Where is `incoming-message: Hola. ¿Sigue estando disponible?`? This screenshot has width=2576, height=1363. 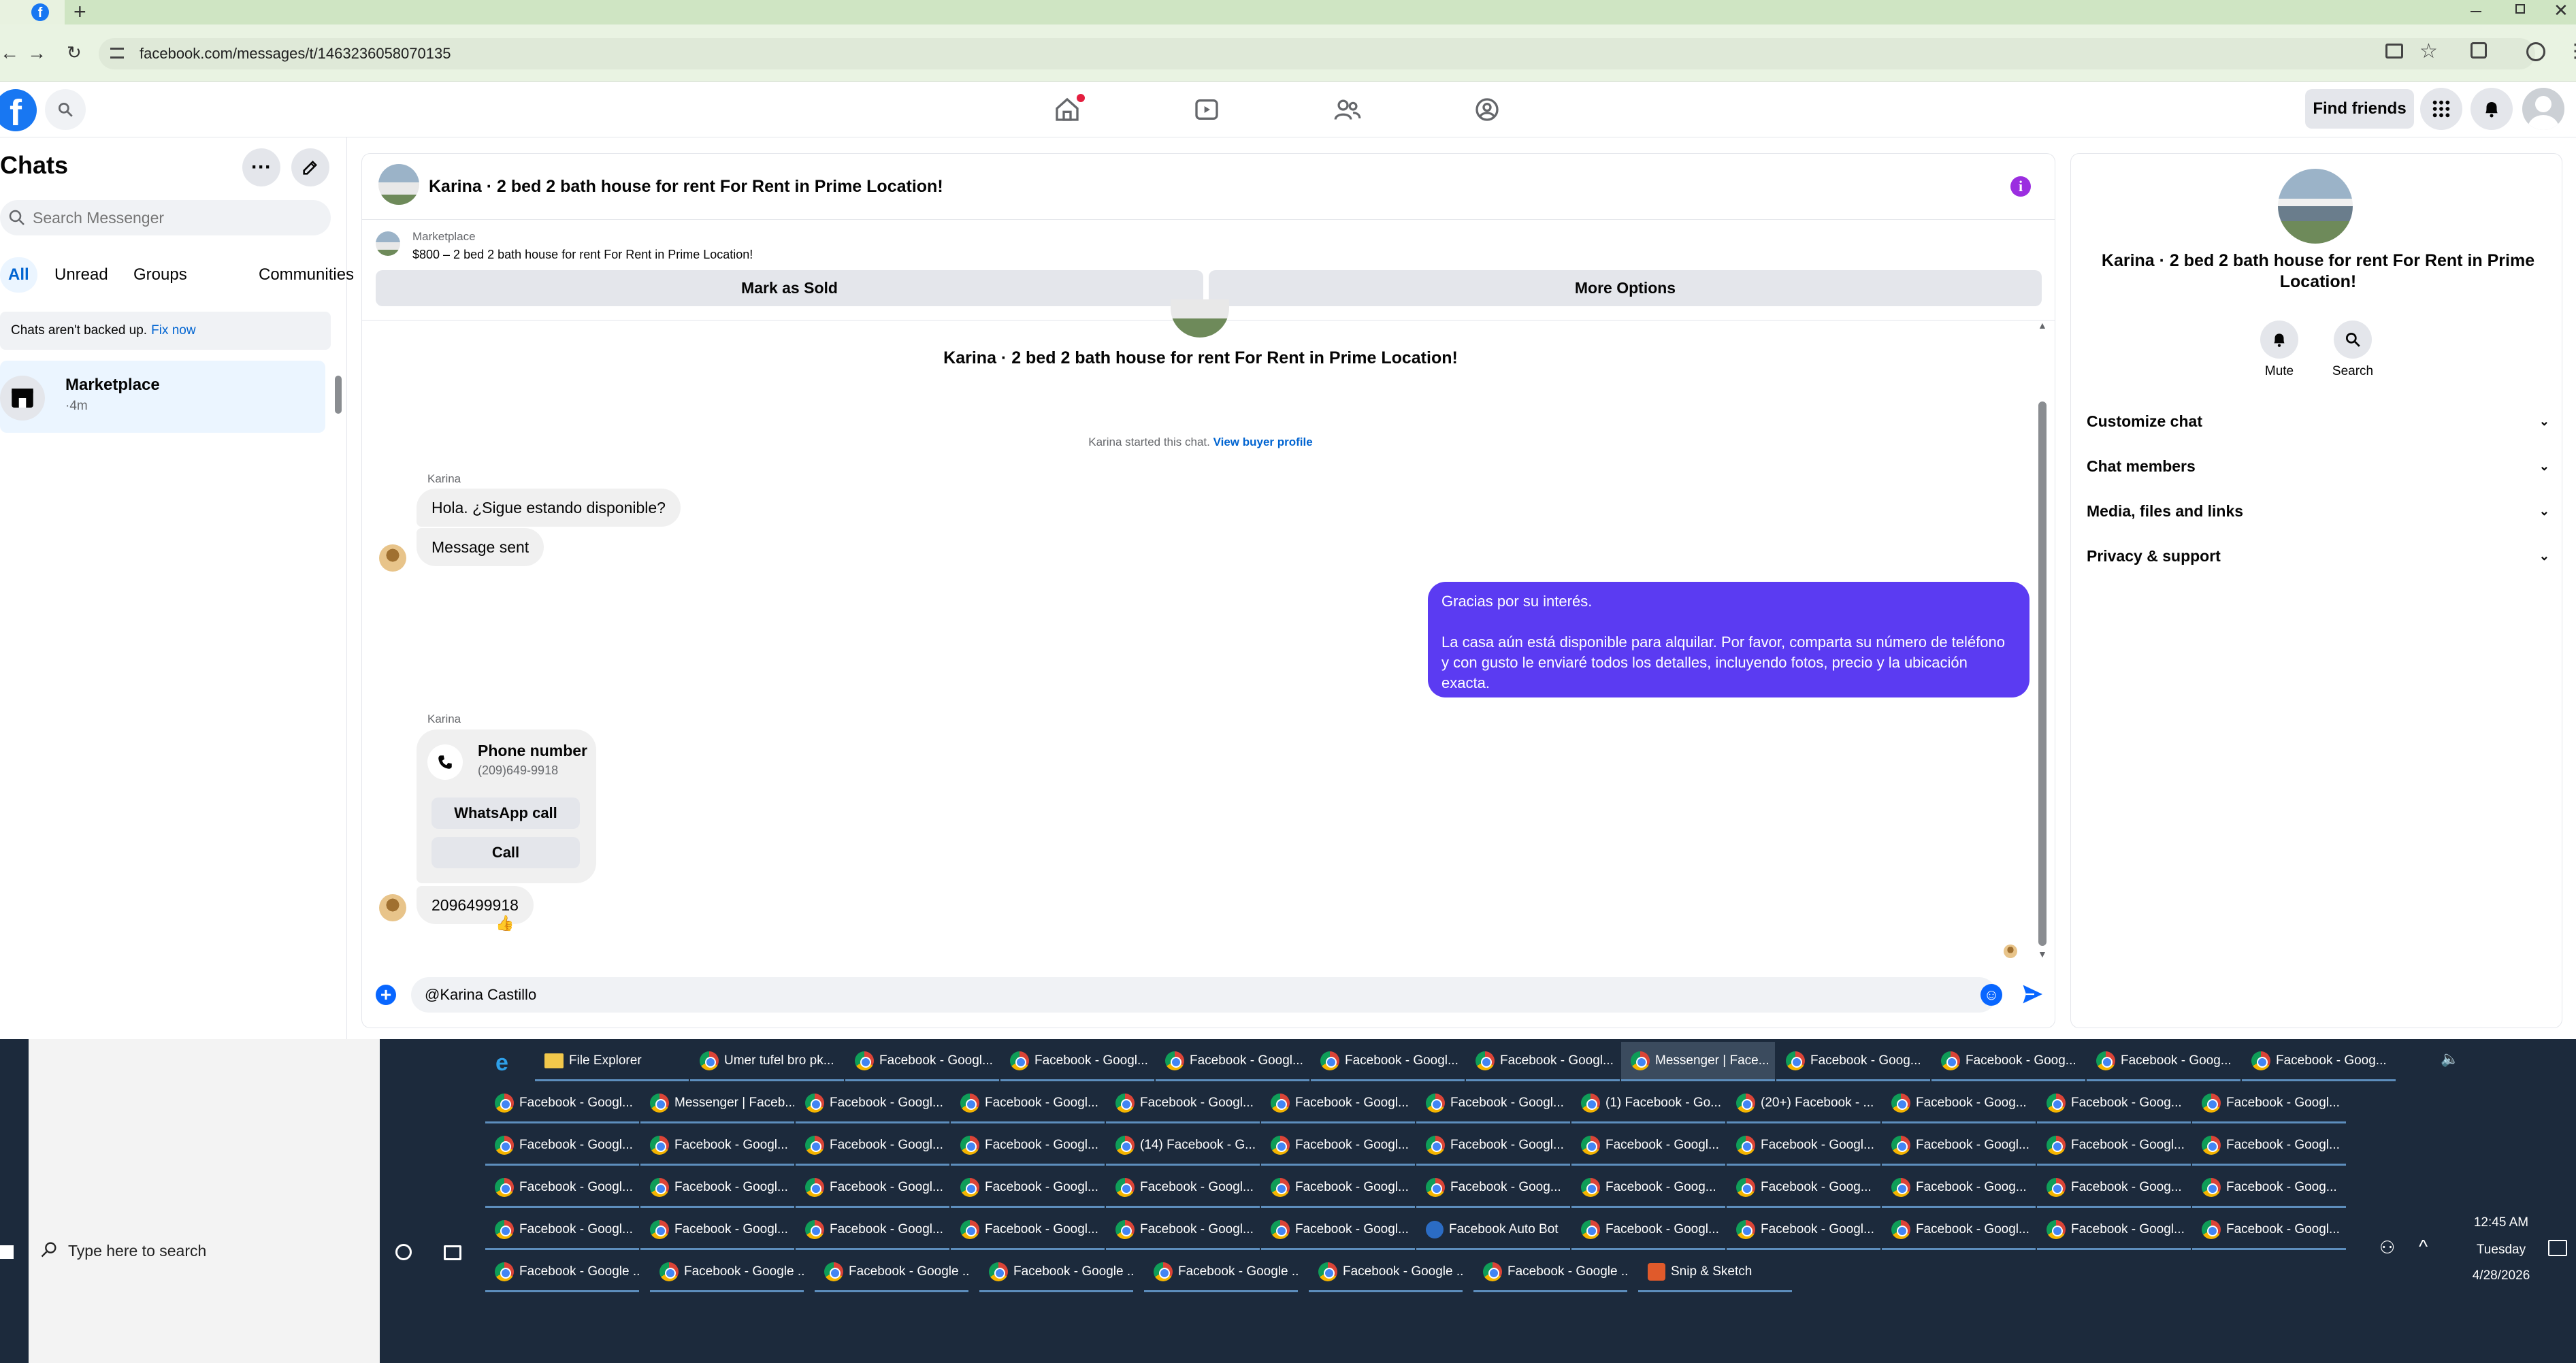 incoming-message: Hola. ¿Sigue estando disponible? is located at coordinates (549, 508).